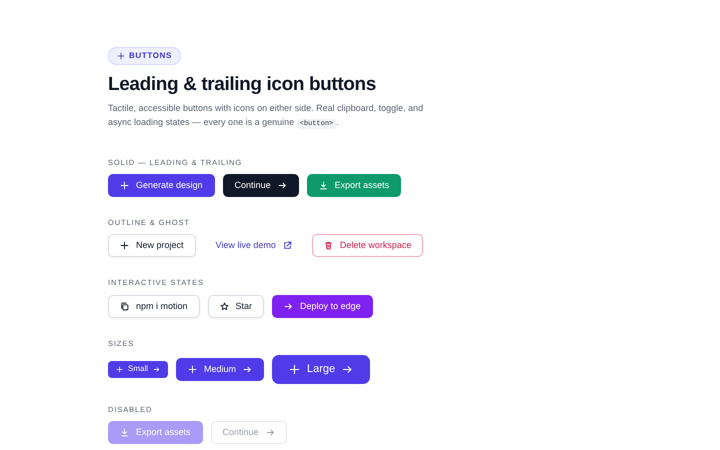 The image size is (720, 450). What do you see at coordinates (236, 306) in the screenshot?
I see `action-button: Star` at bounding box center [236, 306].